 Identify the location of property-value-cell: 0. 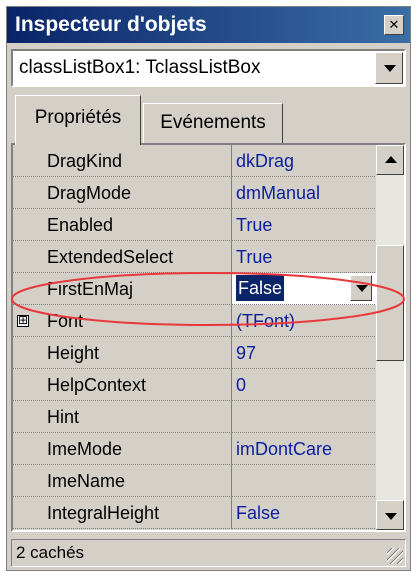
(304, 385).